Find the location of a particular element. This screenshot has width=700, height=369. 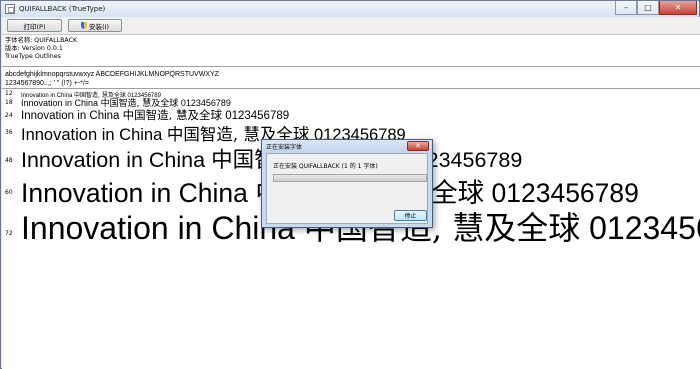

window-controls: – □ ✕ is located at coordinates (656, 8).